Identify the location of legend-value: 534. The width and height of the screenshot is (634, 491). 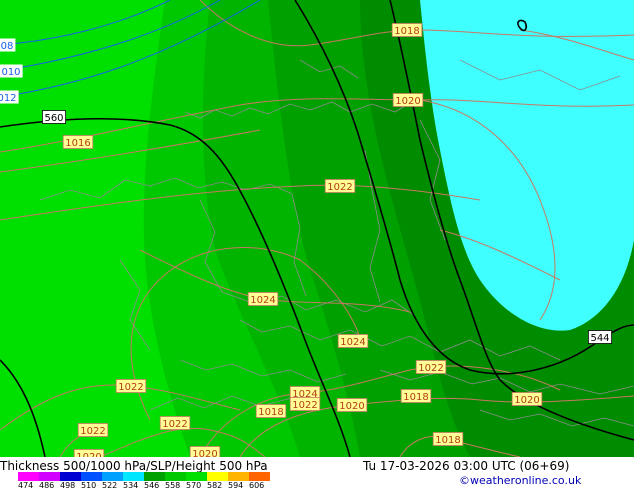
(131, 485).